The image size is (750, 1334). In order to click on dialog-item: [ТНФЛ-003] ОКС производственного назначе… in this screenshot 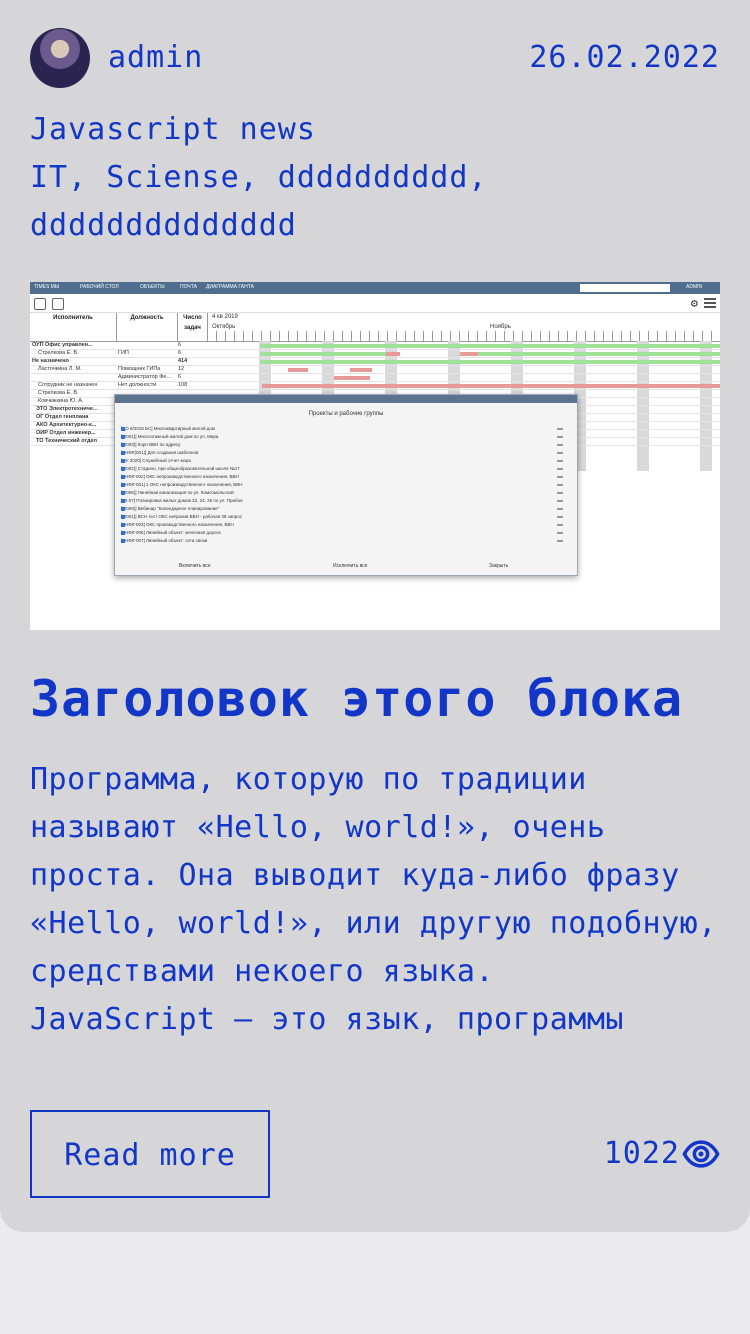, I will do `click(346, 525)`.